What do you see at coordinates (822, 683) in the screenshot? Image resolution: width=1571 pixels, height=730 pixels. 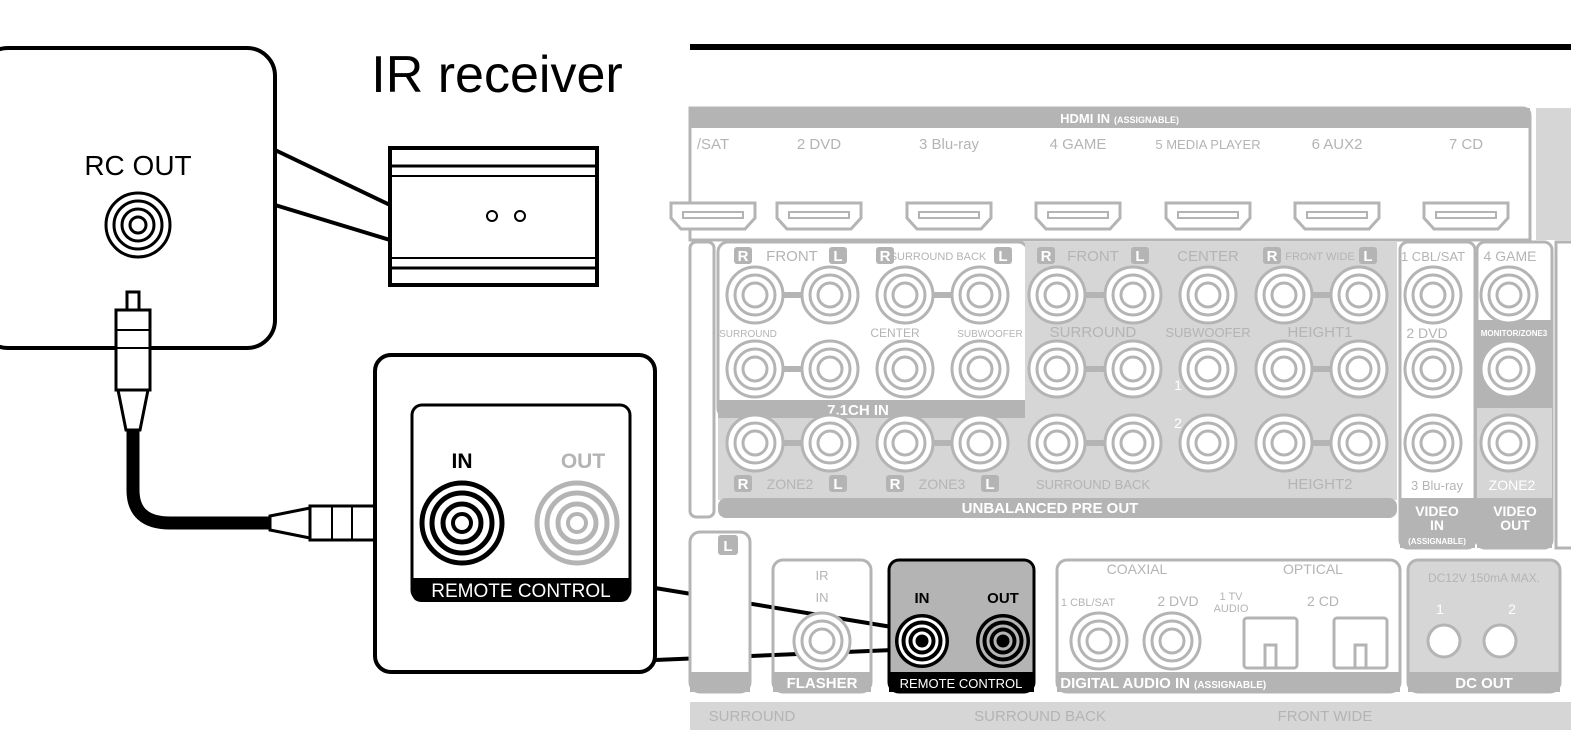 I see `flasher-title: FLASHER` at bounding box center [822, 683].